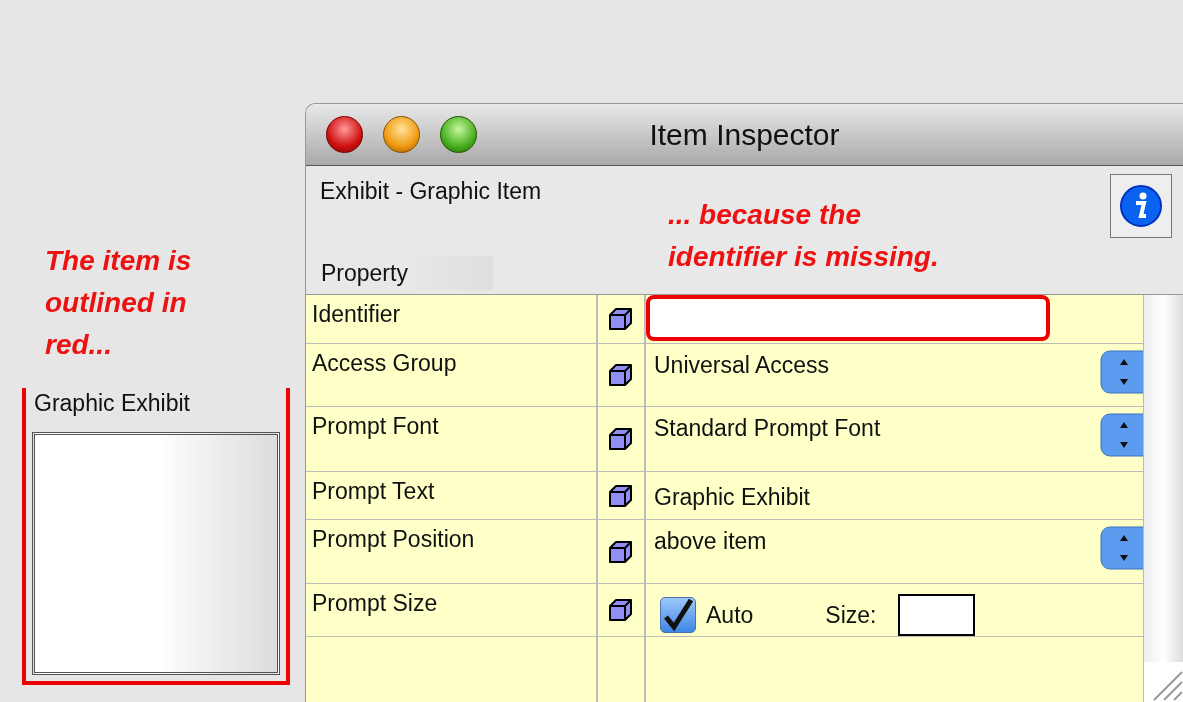 Image resolution: width=1183 pixels, height=702 pixels. Describe the element at coordinates (730, 615) in the screenshot. I see `checkbox-label: Auto` at that location.